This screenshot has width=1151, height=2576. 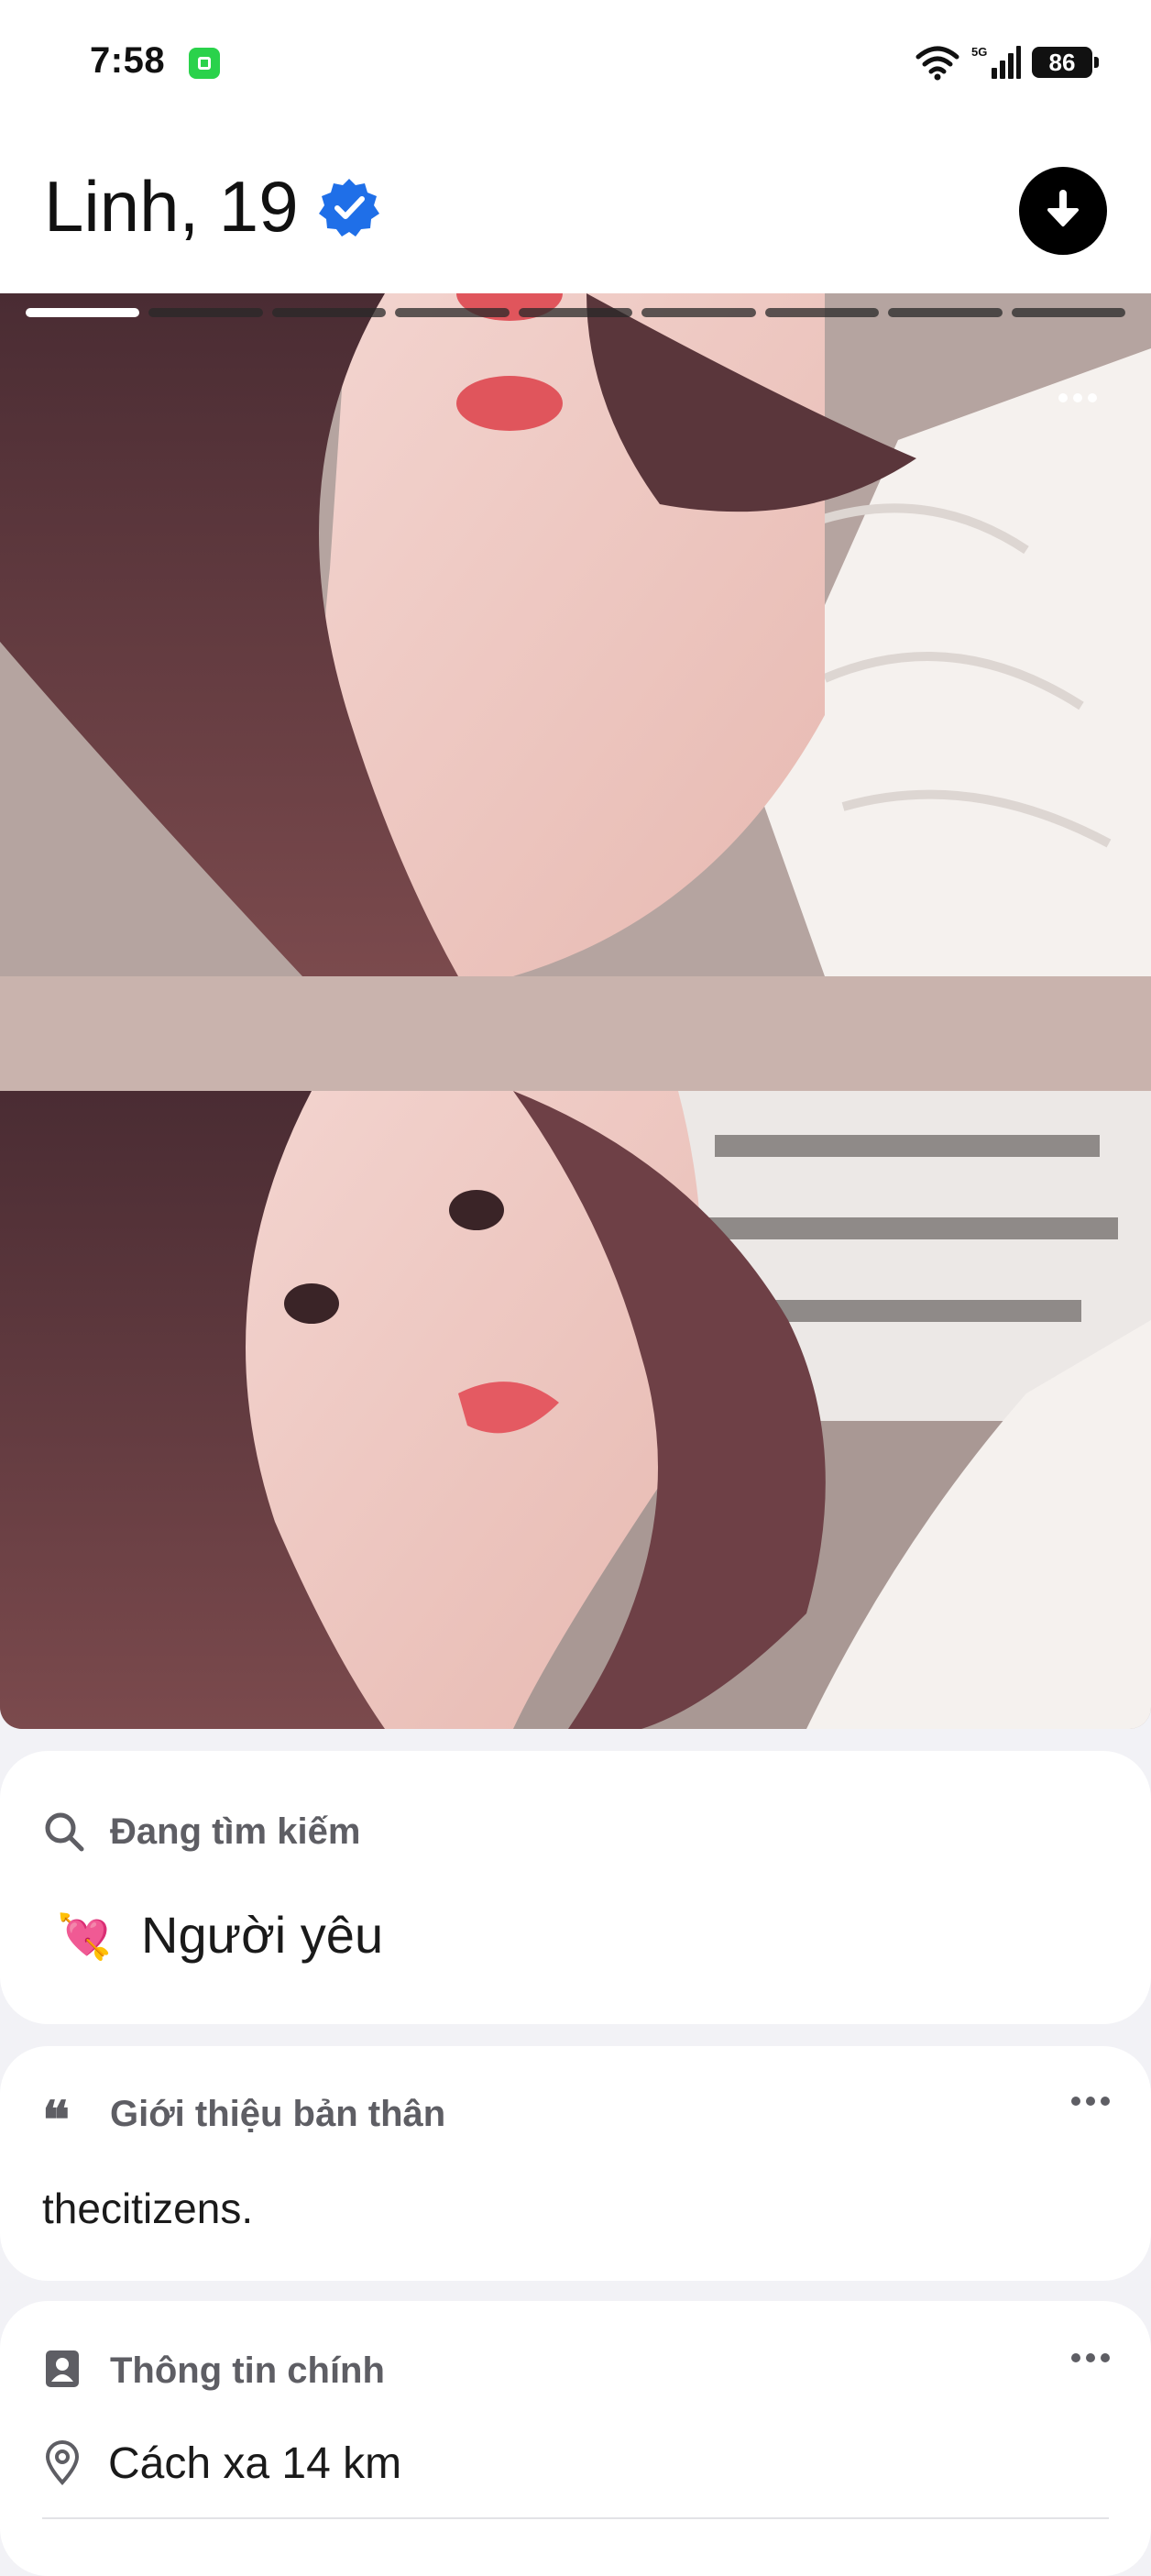 What do you see at coordinates (236, 1832) in the screenshot?
I see `looking-for-title: Đang tìm kiếm` at bounding box center [236, 1832].